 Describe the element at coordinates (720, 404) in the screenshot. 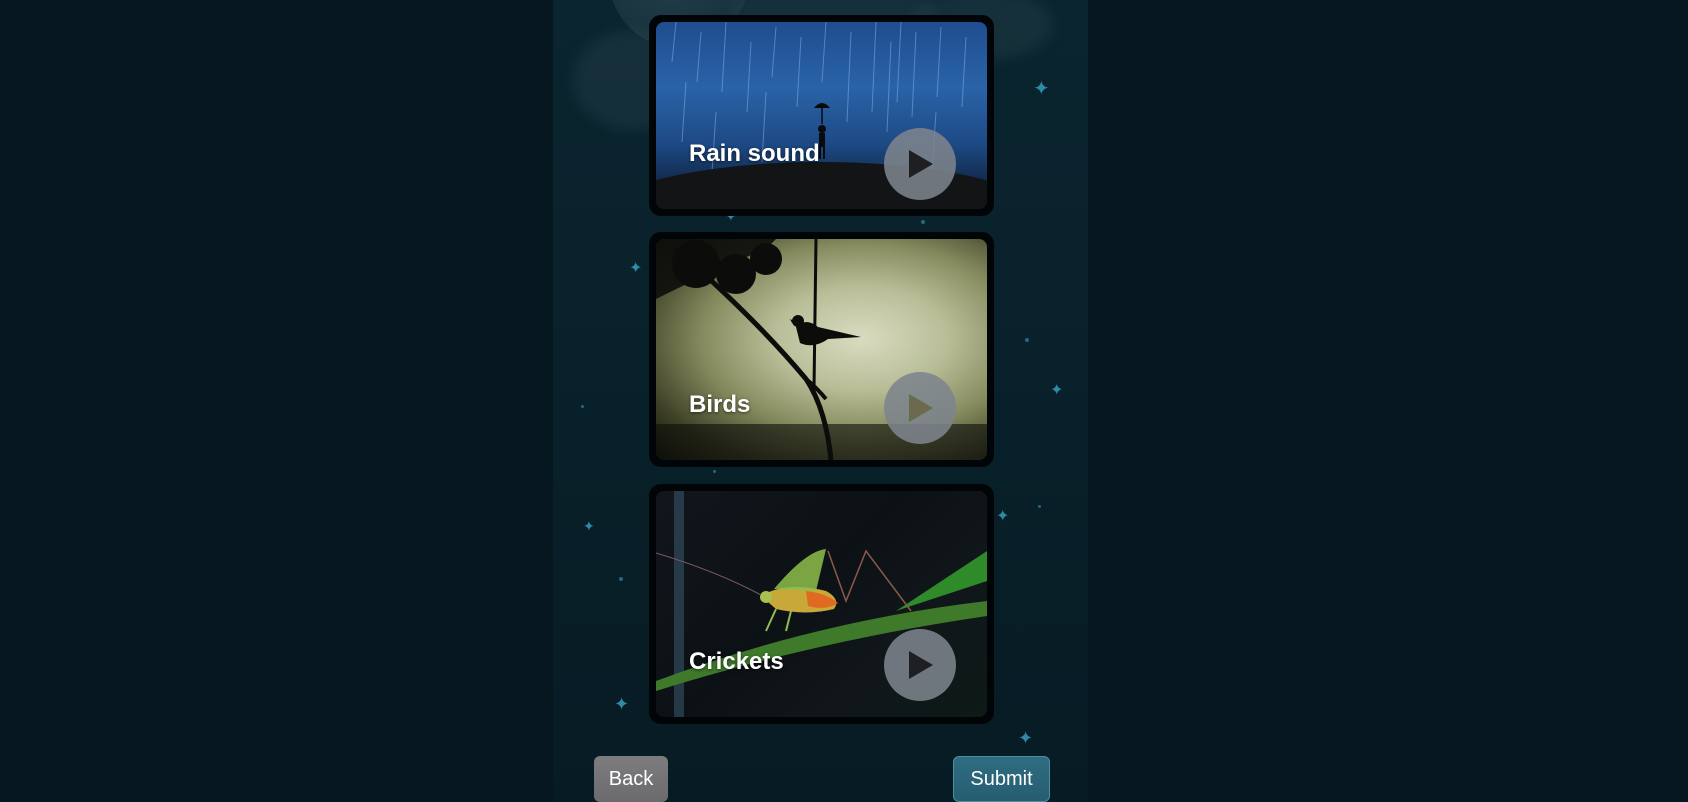

I see `card-title: Birds` at that location.